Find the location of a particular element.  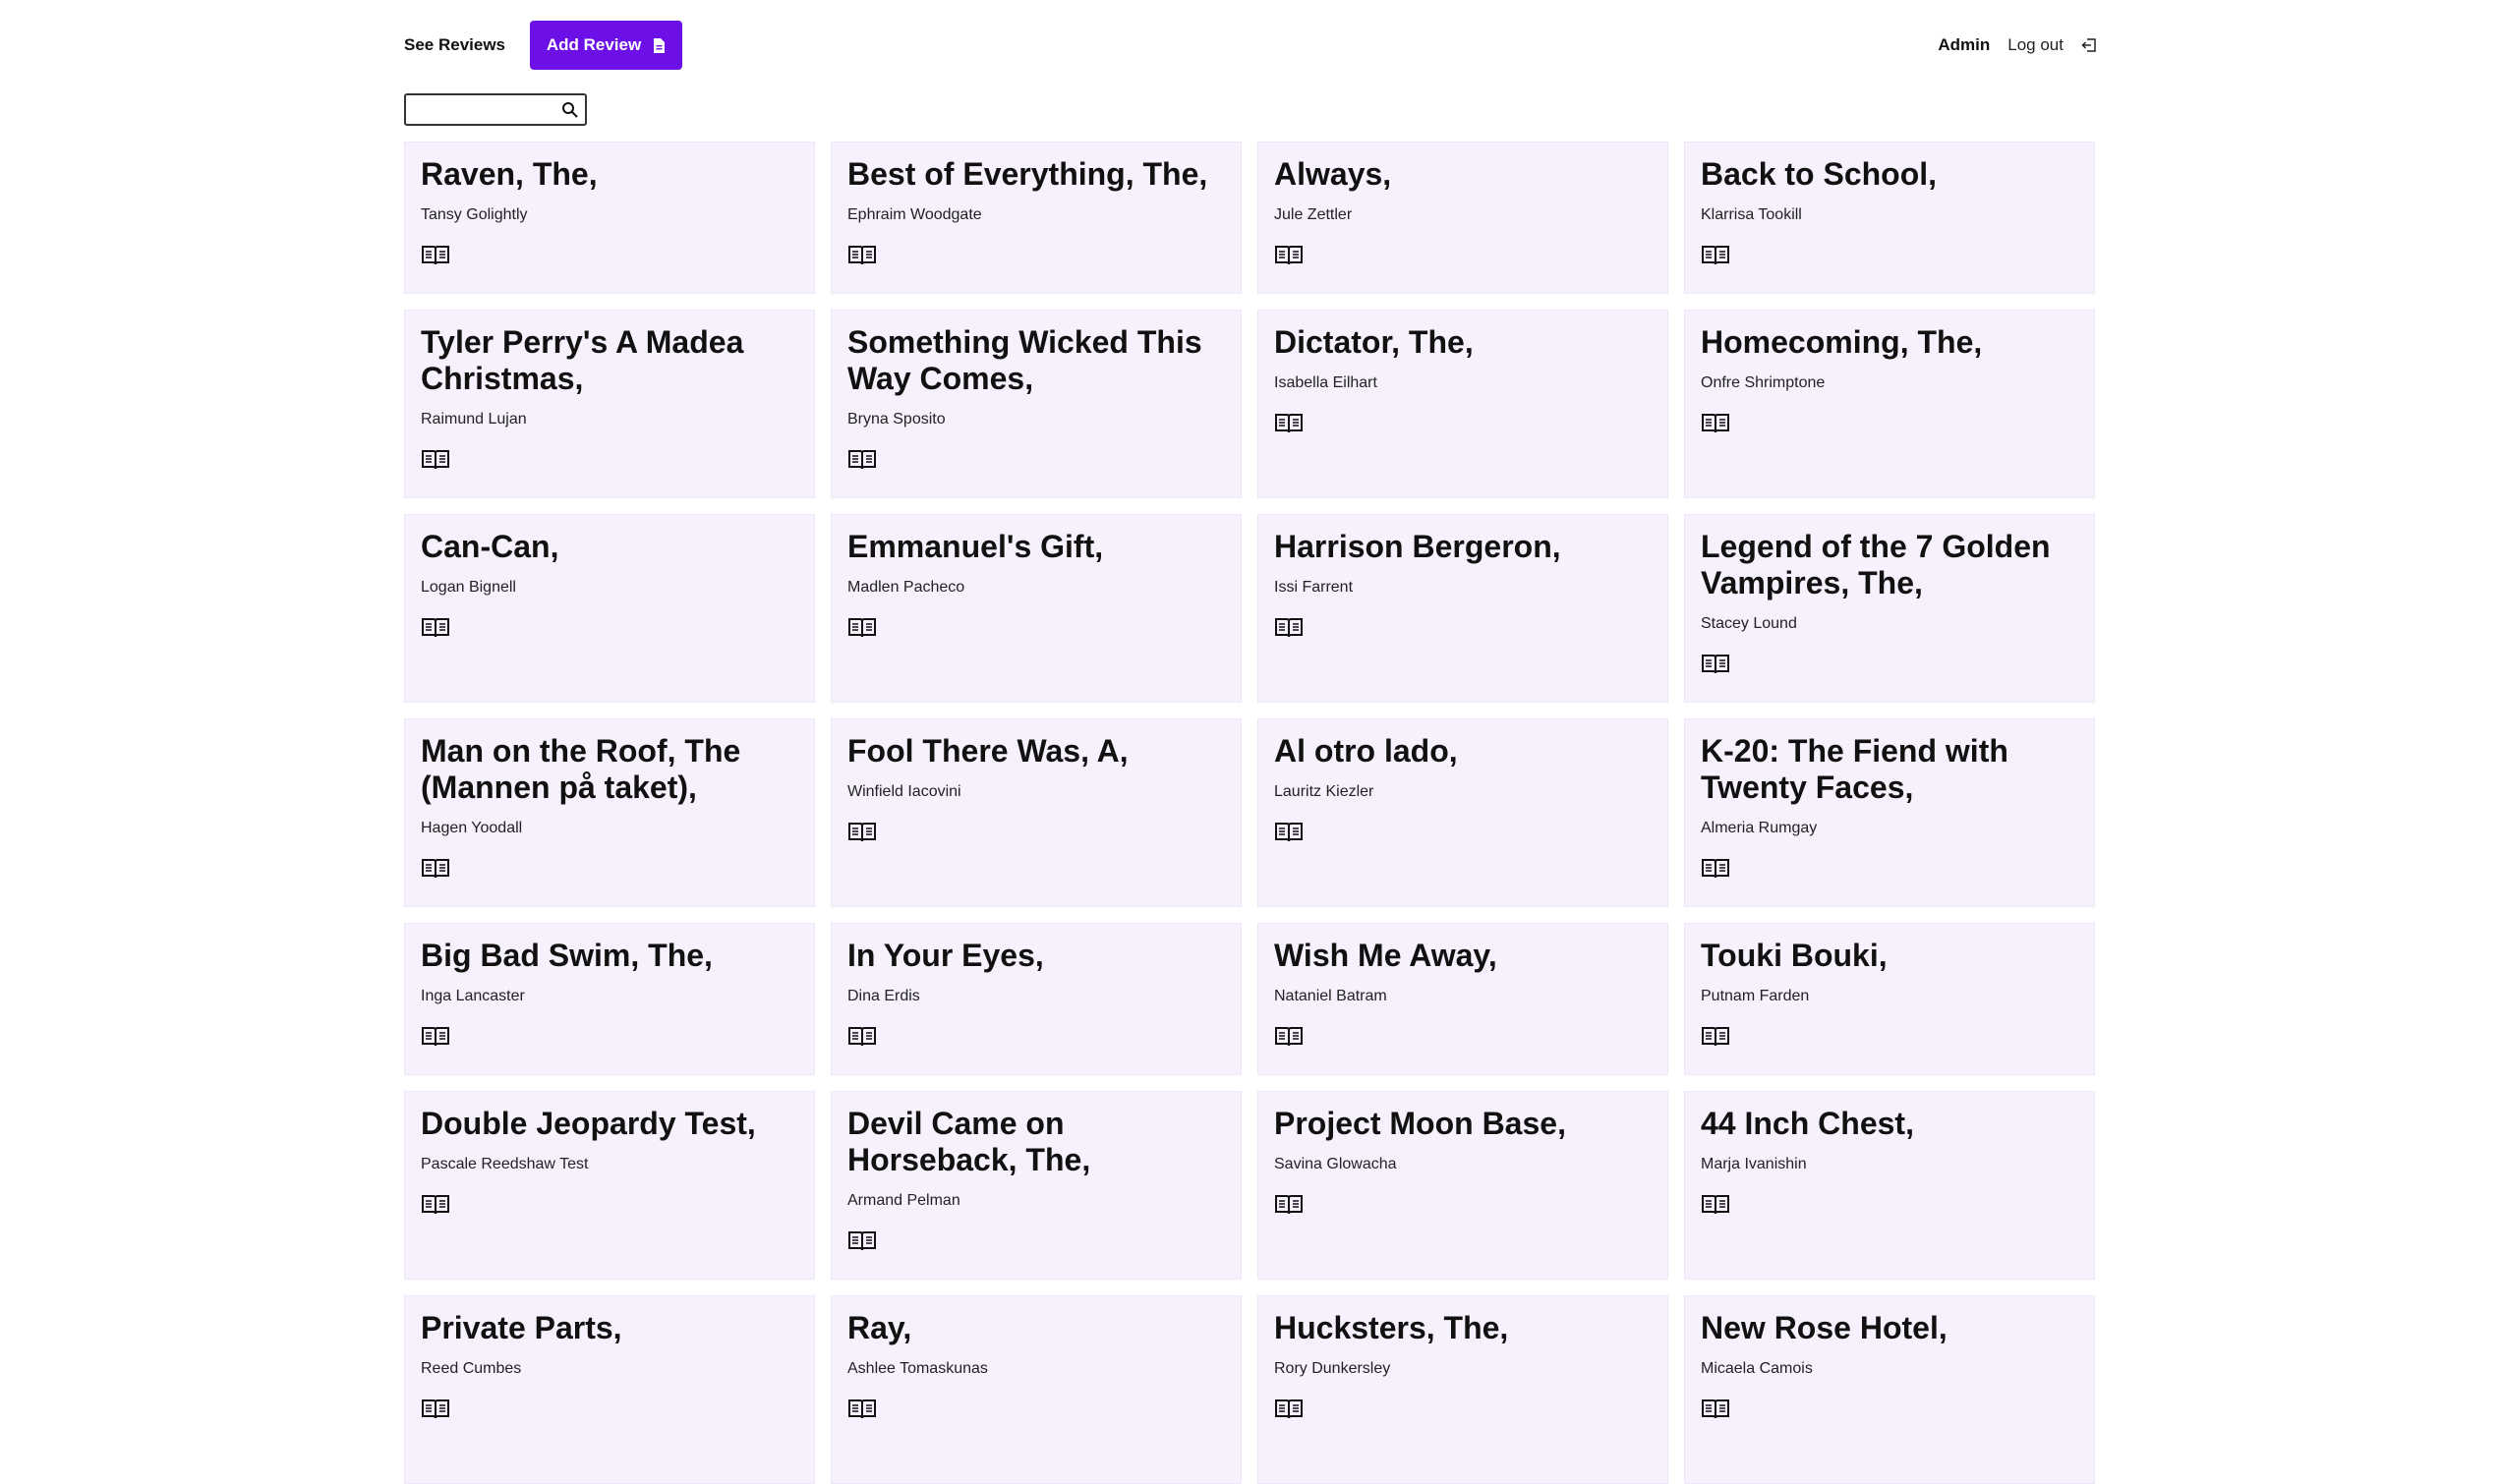

review-card: Dictator, The, Isabella Eilhart is located at coordinates (1463, 404).